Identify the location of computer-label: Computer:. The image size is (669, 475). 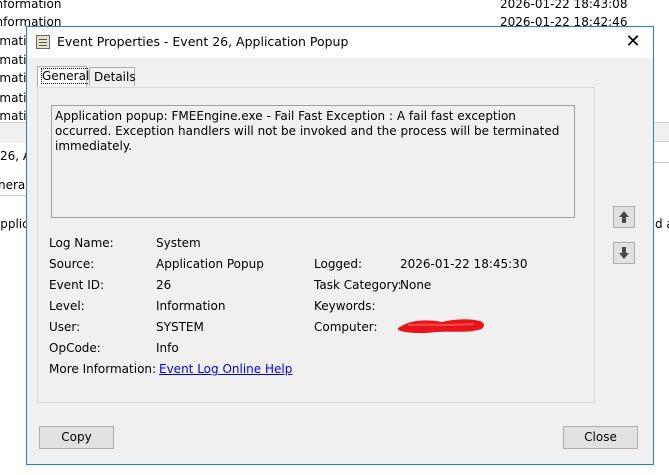
(346, 327).